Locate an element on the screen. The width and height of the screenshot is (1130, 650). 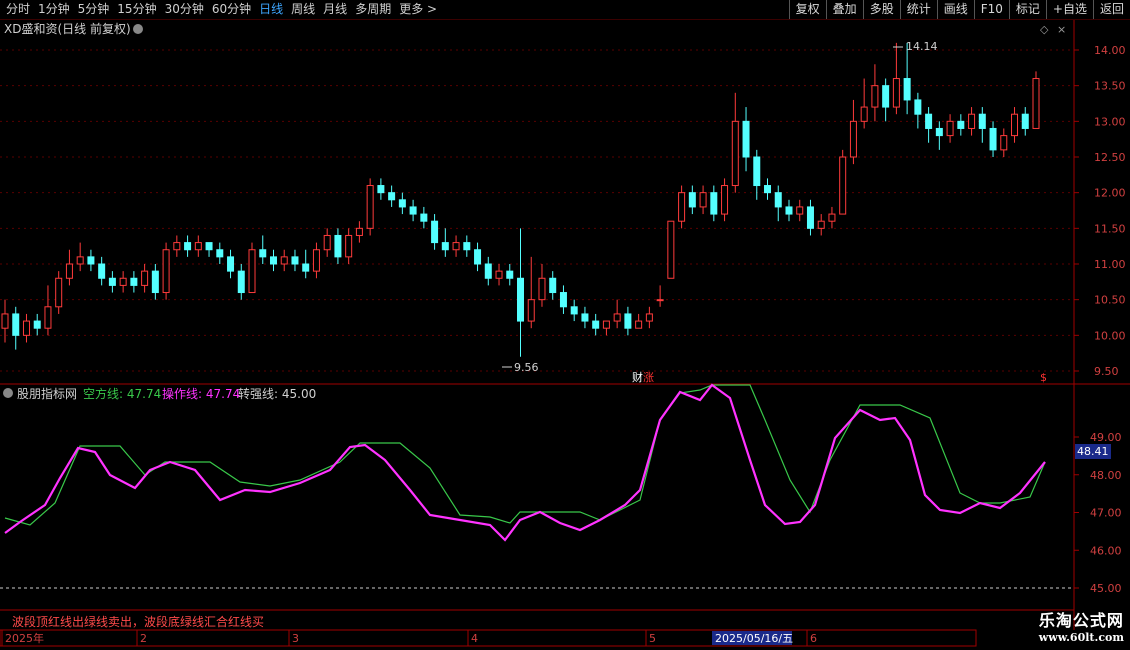
price-tick-label: 10.00 is located at coordinates (1110, 335).